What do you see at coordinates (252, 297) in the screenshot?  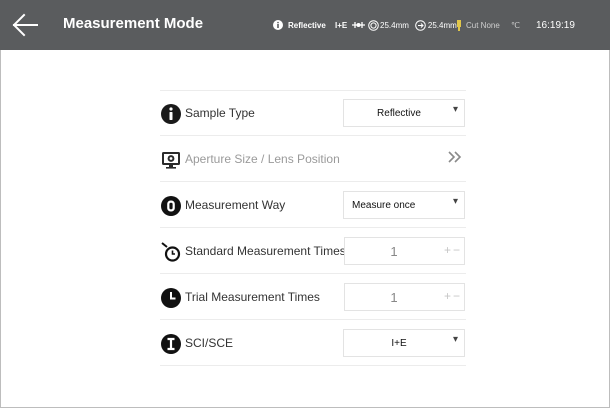 I see `trial-times-label: Trial Measurement Times` at bounding box center [252, 297].